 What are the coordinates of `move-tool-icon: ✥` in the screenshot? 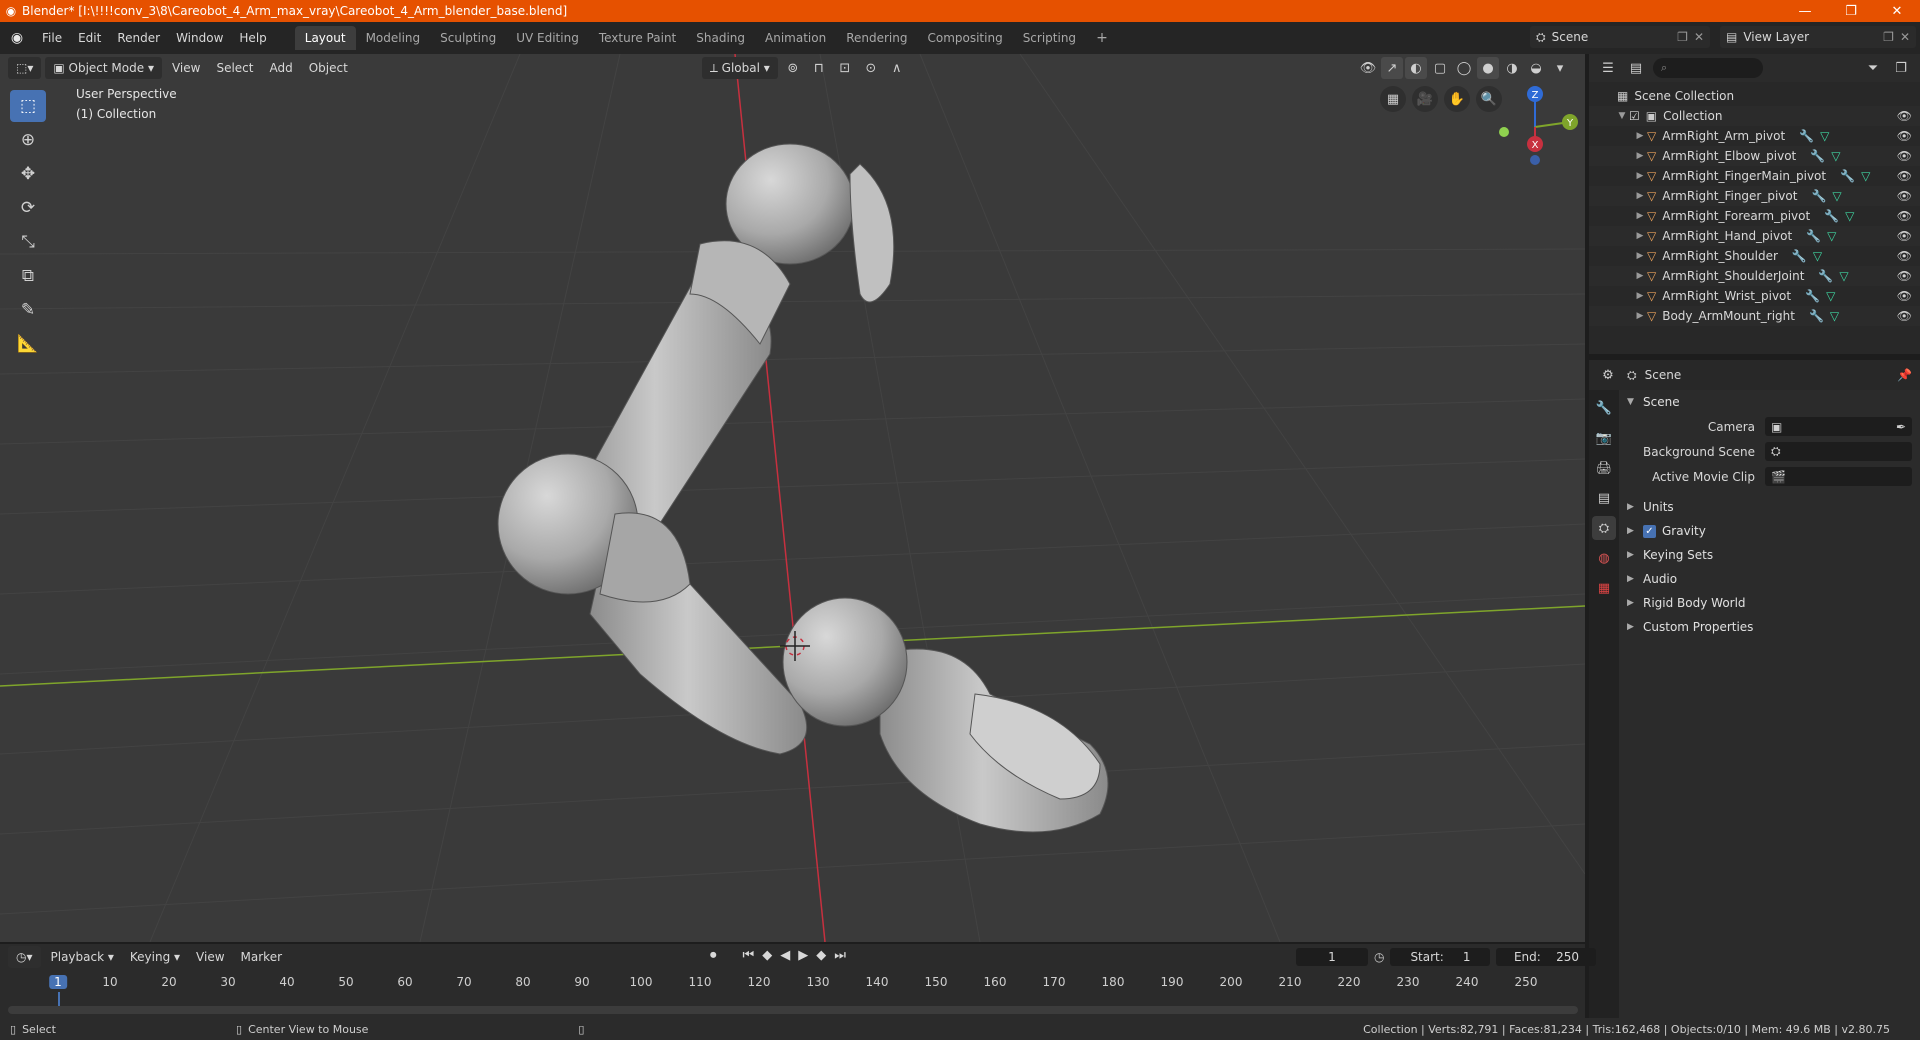 It's located at (28, 174).